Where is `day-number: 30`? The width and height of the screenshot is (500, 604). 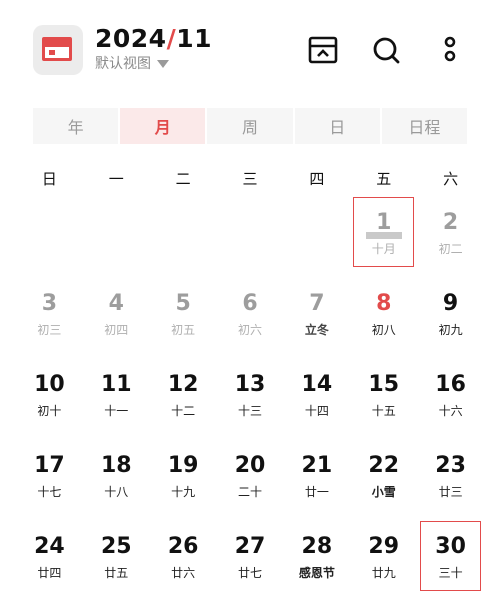
day-number: 30 is located at coordinates (450, 546).